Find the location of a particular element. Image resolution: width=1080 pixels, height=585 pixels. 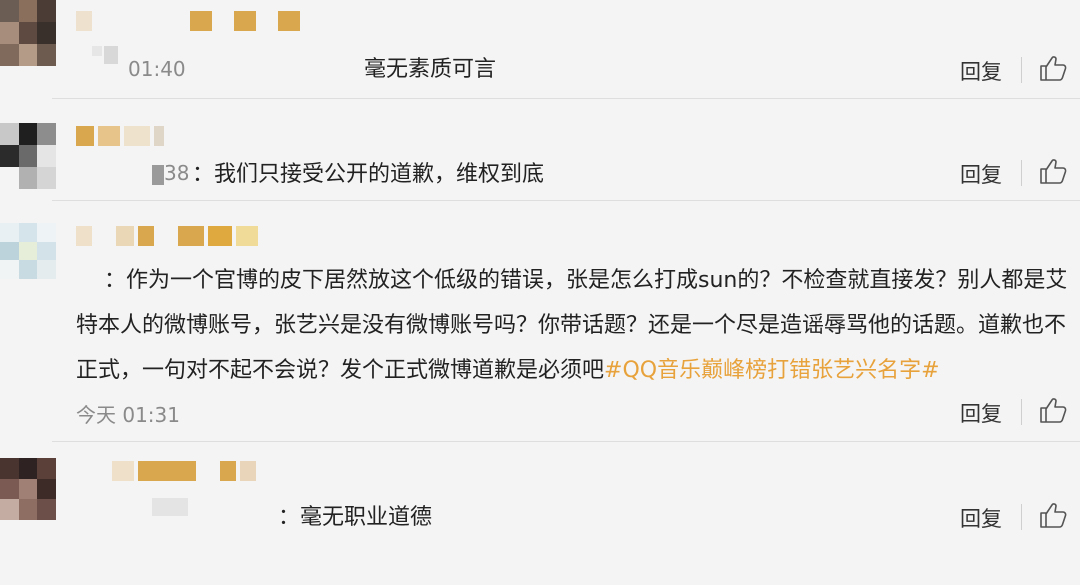

comment-text-content: ：我们只接受公开的道歉，维权到底 is located at coordinates (367, 174).